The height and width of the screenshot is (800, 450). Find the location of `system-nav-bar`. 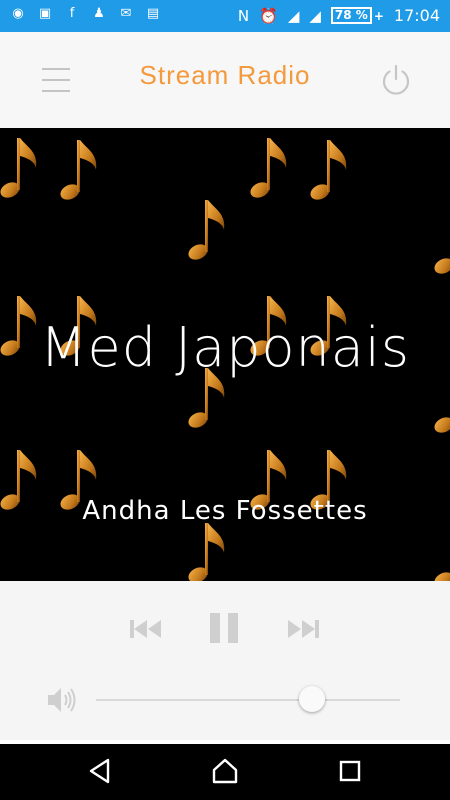

system-nav-bar is located at coordinates (225, 772).